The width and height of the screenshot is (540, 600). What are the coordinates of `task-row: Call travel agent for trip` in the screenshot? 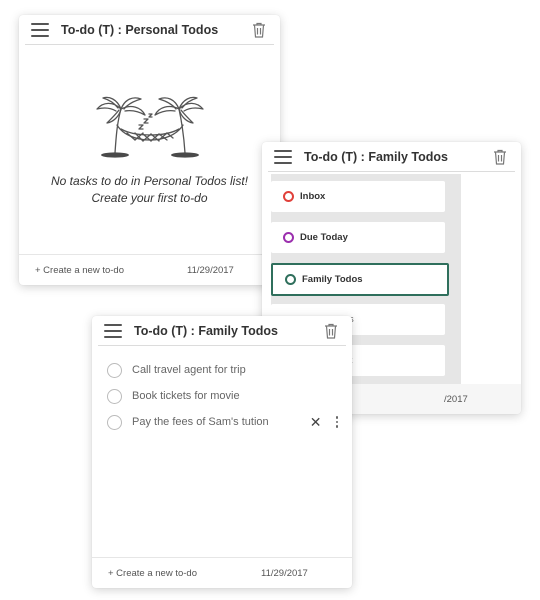 It's located at (224, 370).